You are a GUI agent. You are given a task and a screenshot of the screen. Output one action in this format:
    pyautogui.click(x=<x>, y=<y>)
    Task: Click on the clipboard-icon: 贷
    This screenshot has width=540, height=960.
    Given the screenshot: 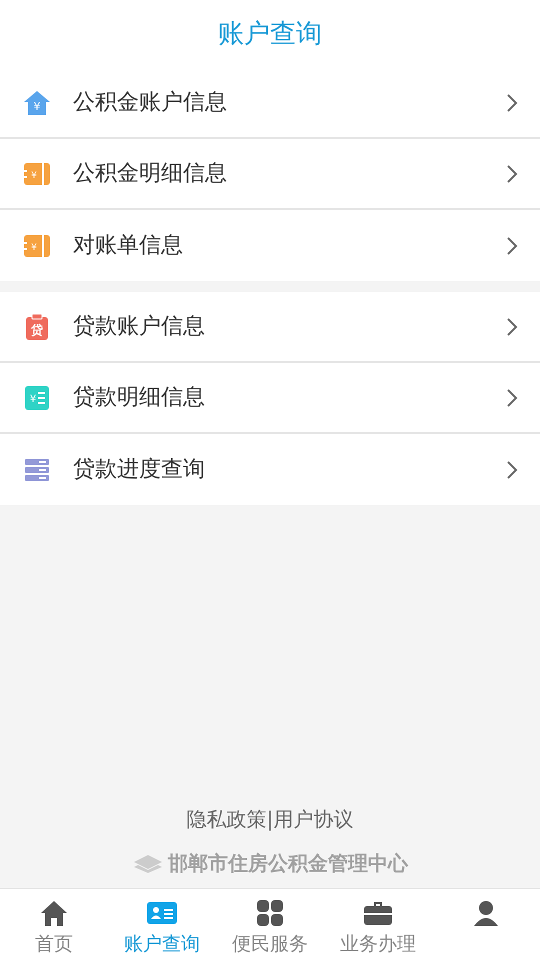 What is the action you would take?
    pyautogui.click(x=37, y=327)
    